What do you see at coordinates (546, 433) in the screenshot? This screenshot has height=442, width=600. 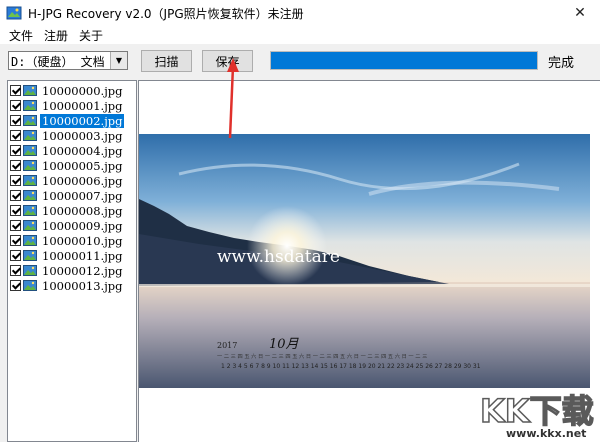 I see `watermark-url: www.kkx.net` at bounding box center [546, 433].